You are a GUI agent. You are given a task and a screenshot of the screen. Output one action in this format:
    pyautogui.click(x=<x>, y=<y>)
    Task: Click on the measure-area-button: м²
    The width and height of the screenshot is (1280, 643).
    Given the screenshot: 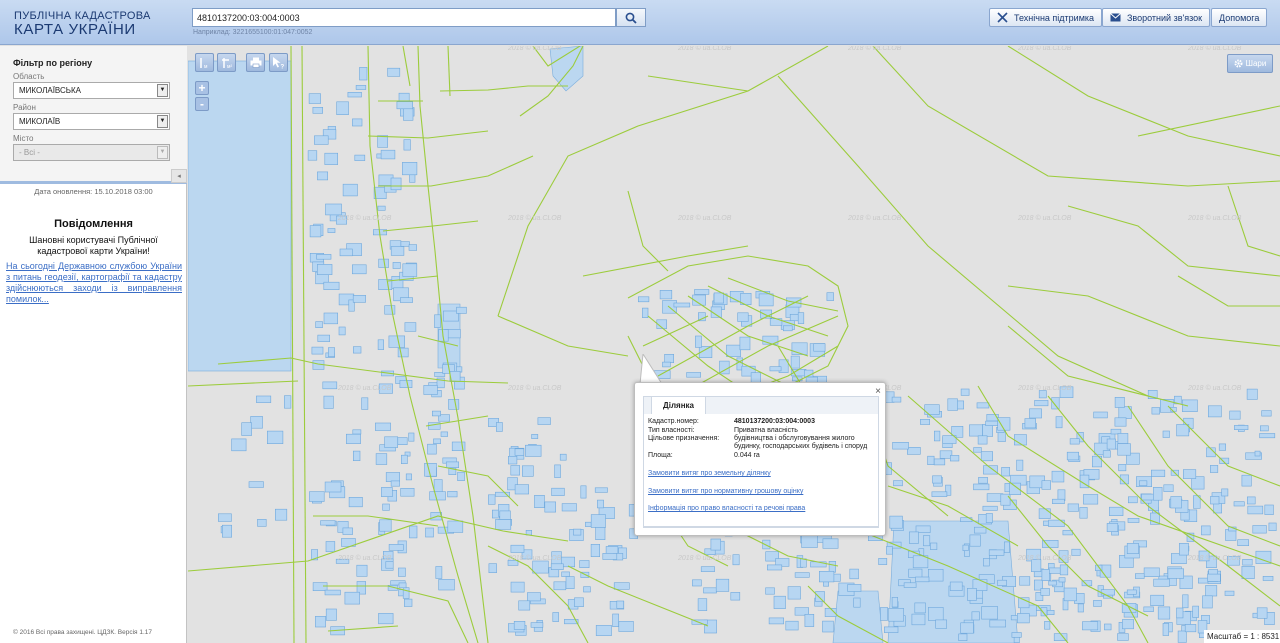 What is the action you would take?
    pyautogui.click(x=226, y=62)
    